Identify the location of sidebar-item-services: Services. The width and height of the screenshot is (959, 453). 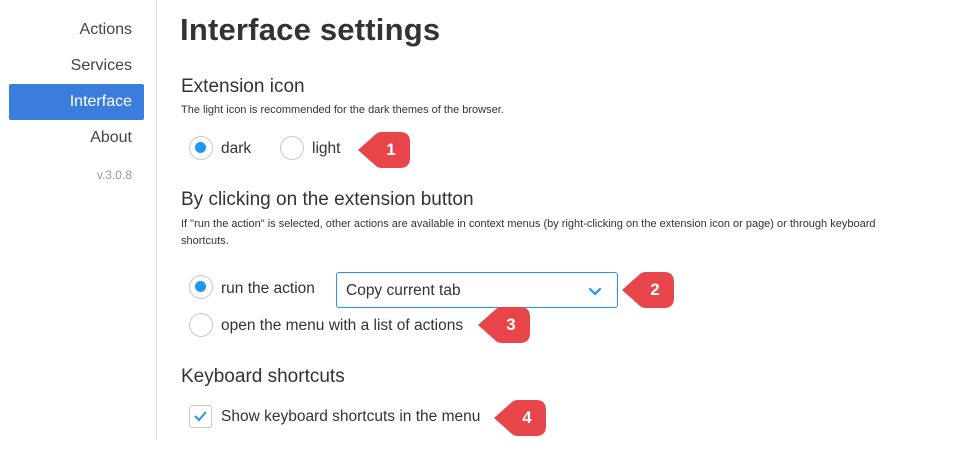
(76, 66).